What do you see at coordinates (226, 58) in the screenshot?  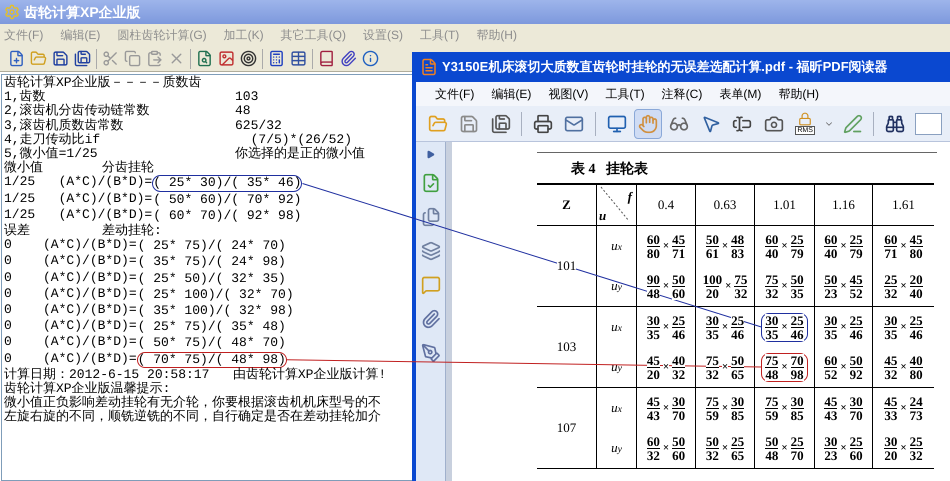 I see `image-icon` at bounding box center [226, 58].